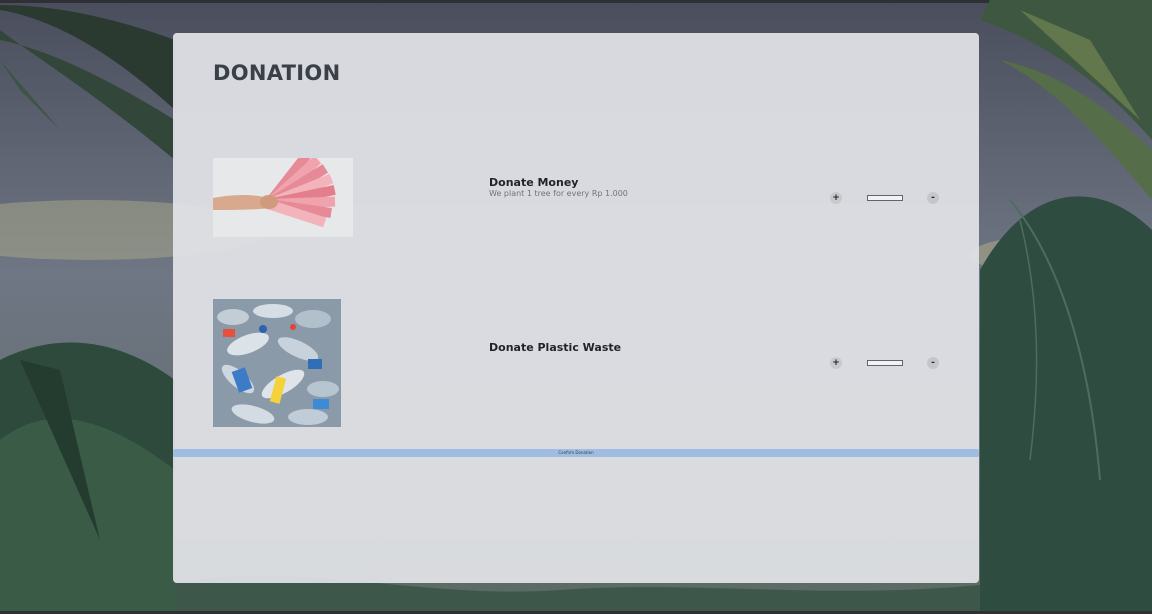 The width and height of the screenshot is (1152, 614). I want to click on plastic-info: Donate Plastic Waste, so click(555, 347).